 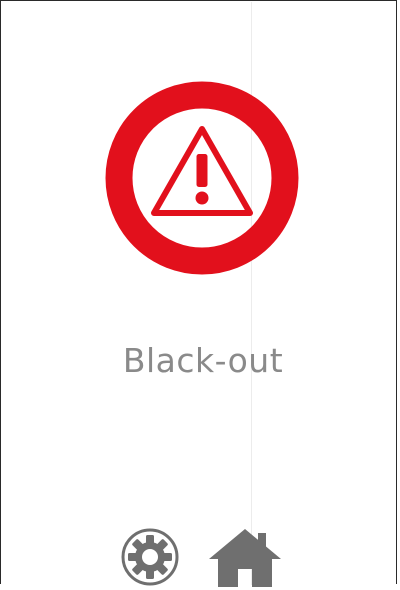 I want to click on home-button, so click(x=245, y=557).